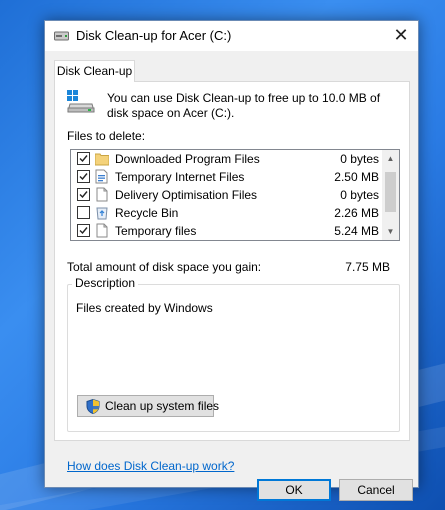 The height and width of the screenshot is (510, 445). What do you see at coordinates (390, 158) in the screenshot?
I see `scroll-up-arrow-icon: ▲` at bounding box center [390, 158].